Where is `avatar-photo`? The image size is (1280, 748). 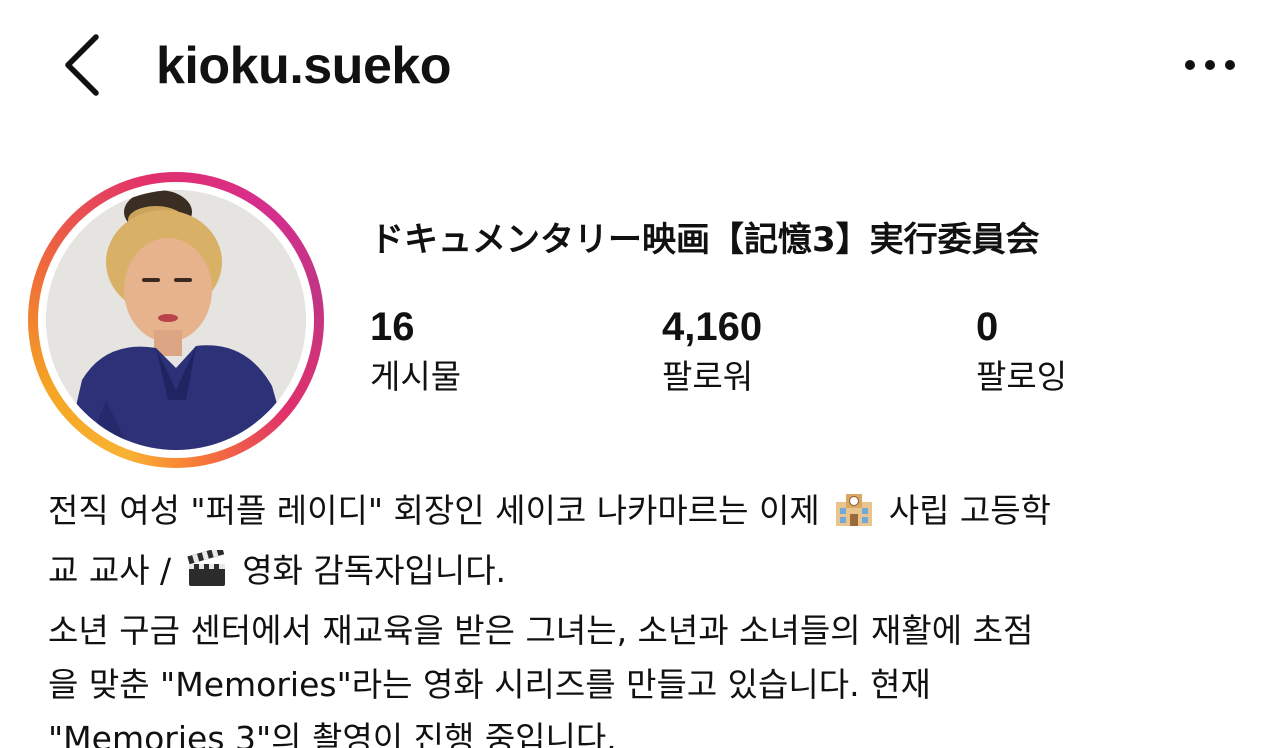
avatar-photo is located at coordinates (176, 320).